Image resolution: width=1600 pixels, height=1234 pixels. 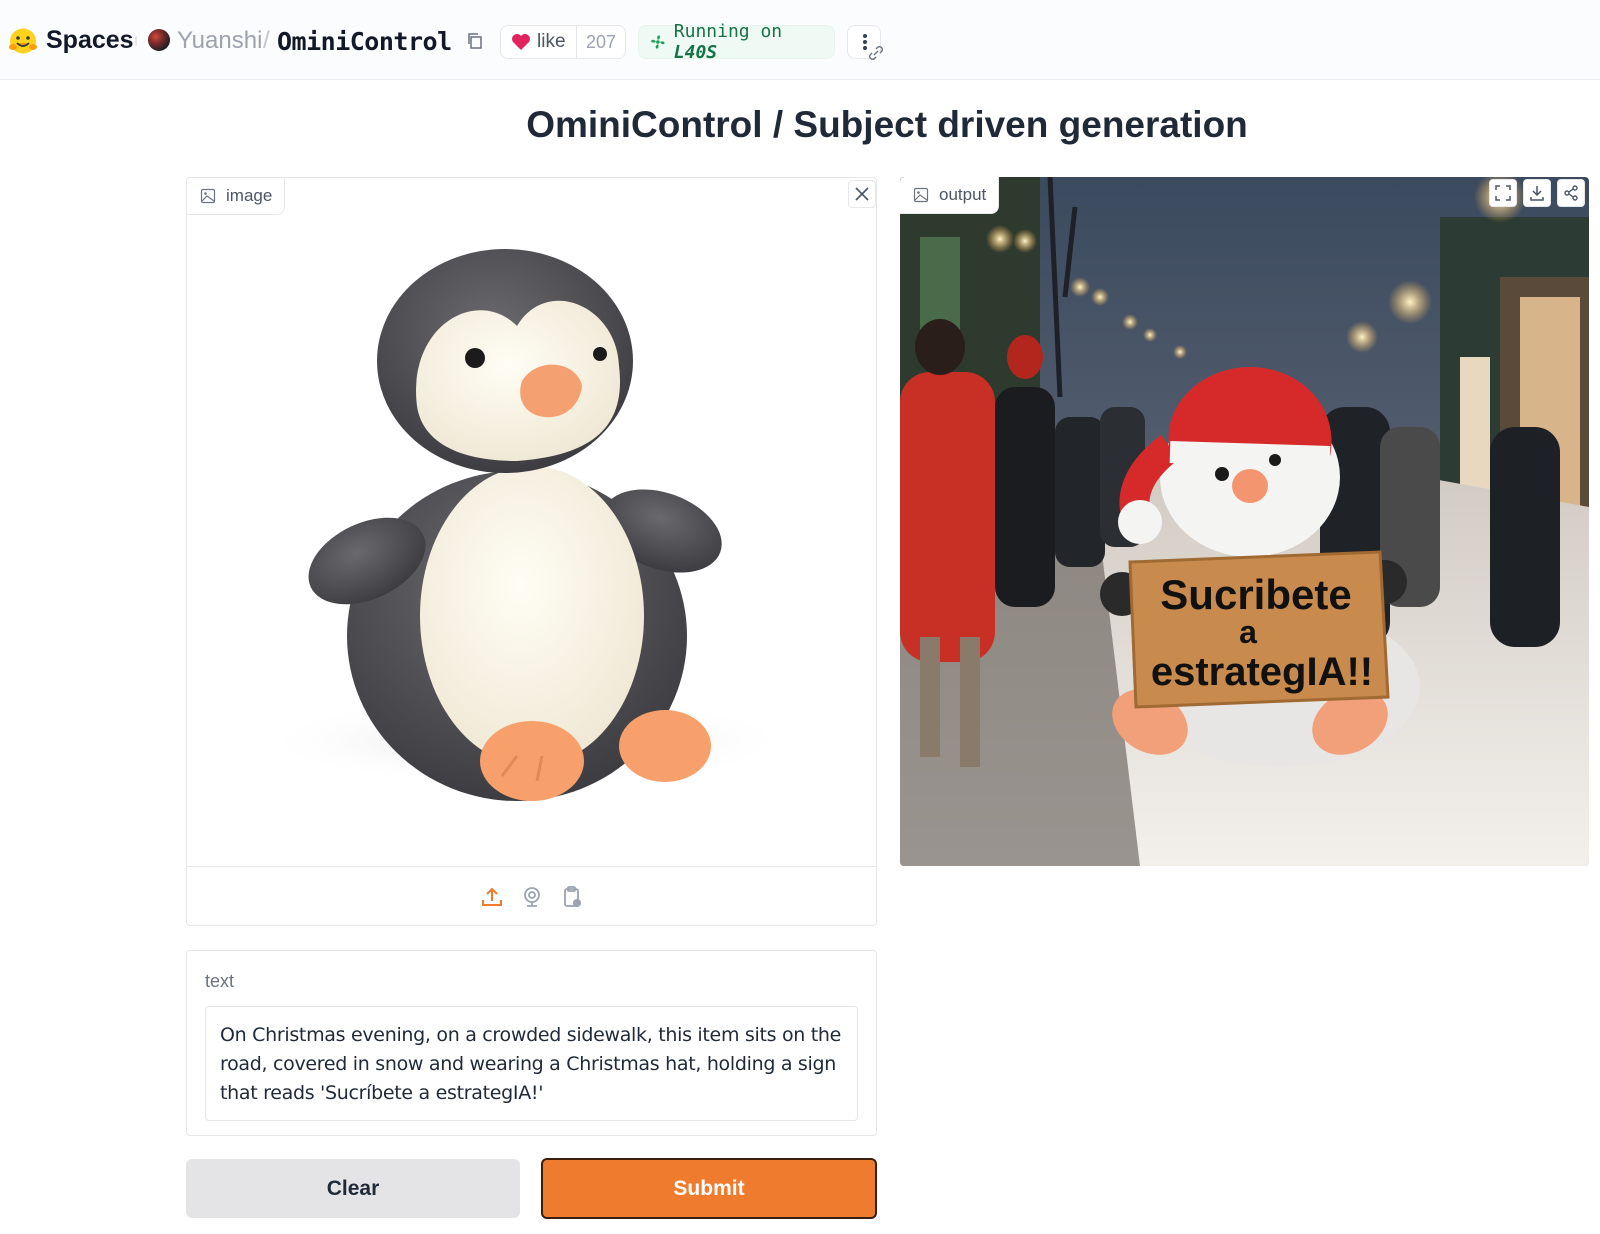 I want to click on like-label-area: like, so click(x=539, y=42).